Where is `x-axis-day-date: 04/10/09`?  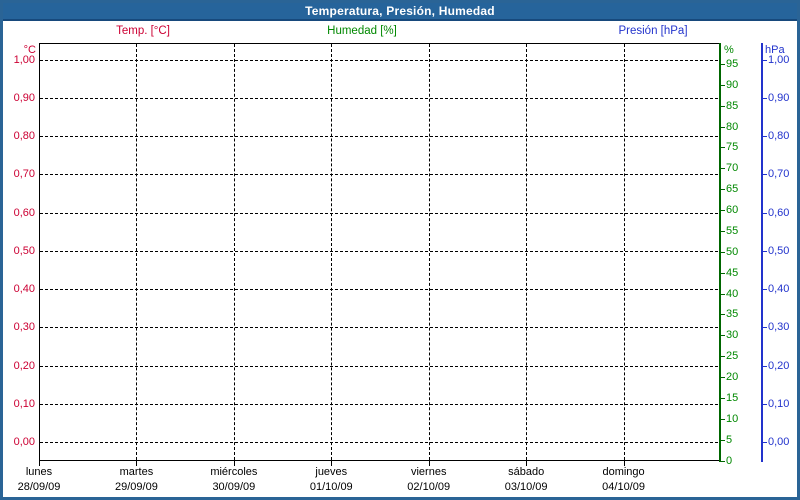
x-axis-day-date: 04/10/09 is located at coordinates (623, 487).